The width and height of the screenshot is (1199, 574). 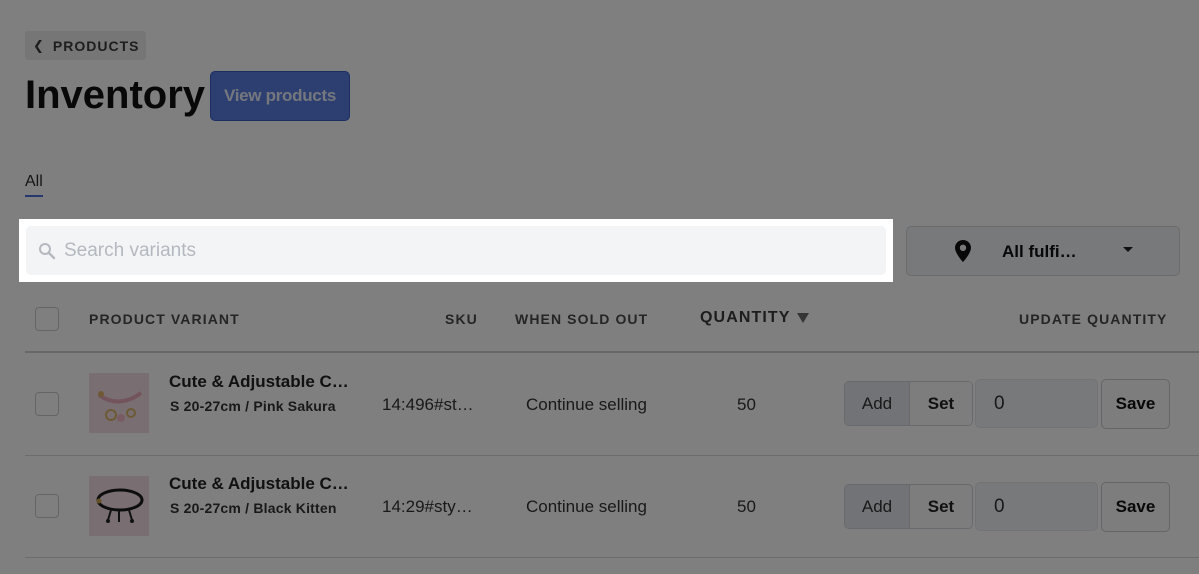 What do you see at coordinates (1128, 249) in the screenshot?
I see `caret-down-icon` at bounding box center [1128, 249].